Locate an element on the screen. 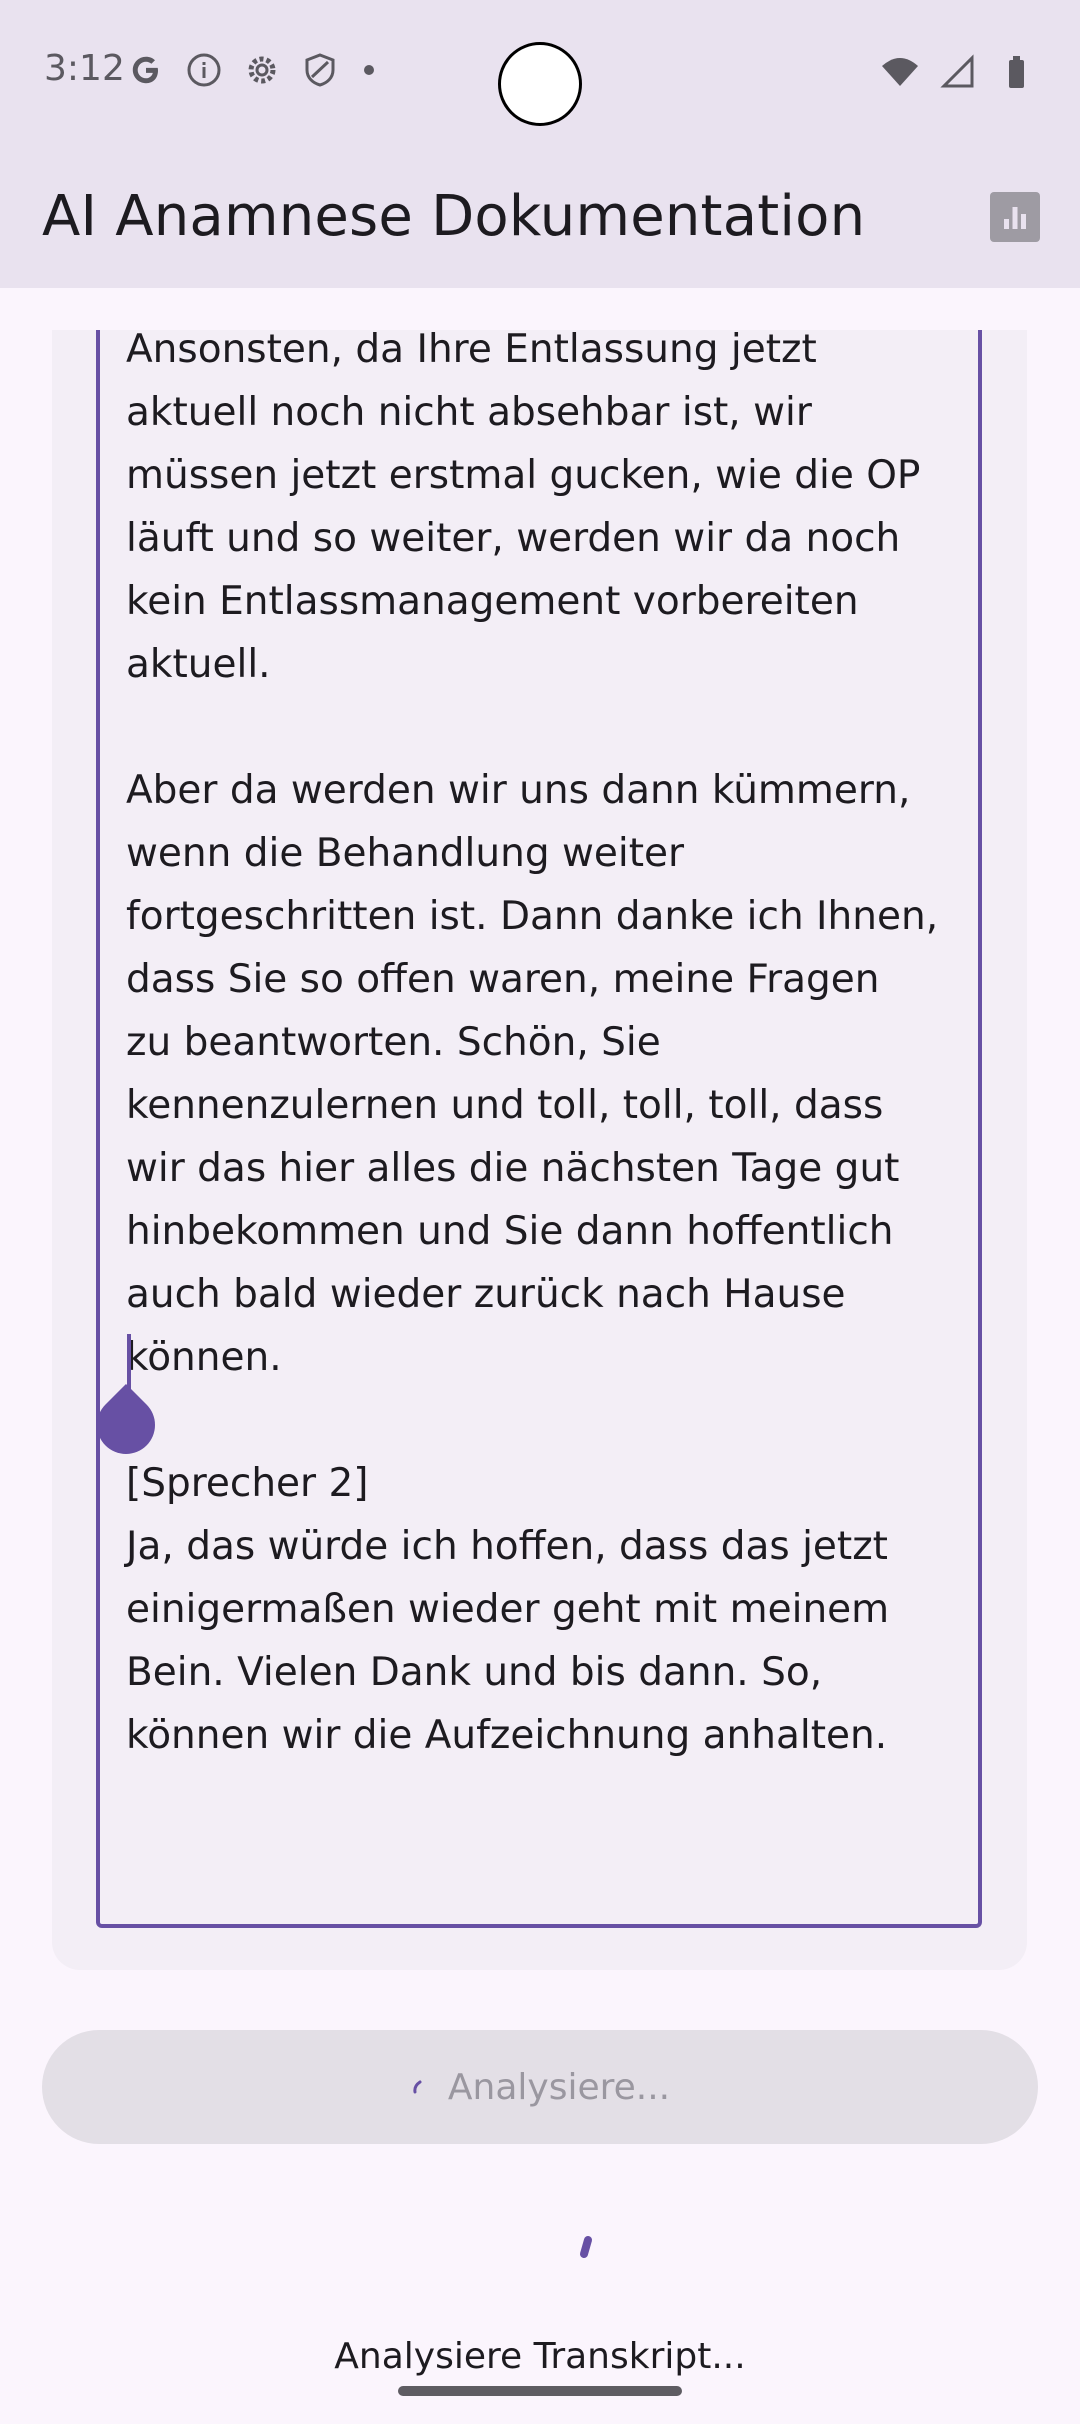 Image resolution: width=1080 pixels, height=2424 pixels. status-bar: 3:12 is located at coordinates (540, 70).